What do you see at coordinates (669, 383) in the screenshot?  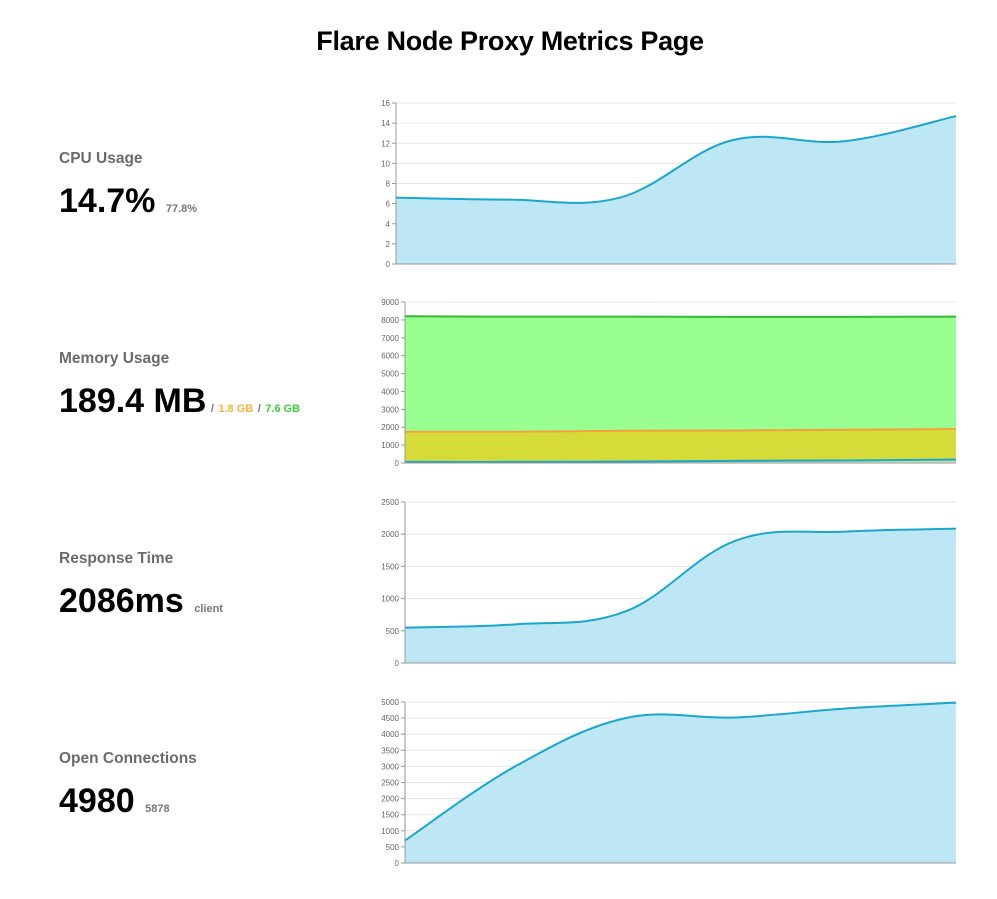 I see `memory-usage-chart: 0 1000 2000 3000 4000 5000 6000 7000 8000 9000` at bounding box center [669, 383].